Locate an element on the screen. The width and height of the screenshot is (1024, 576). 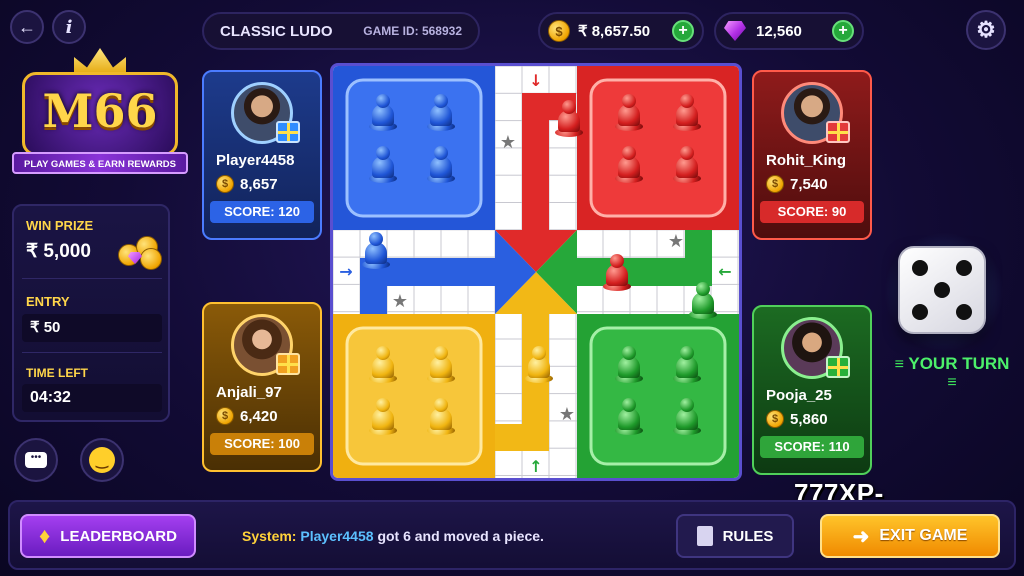
player-score: SCORE: 90 is located at coordinates (812, 212).